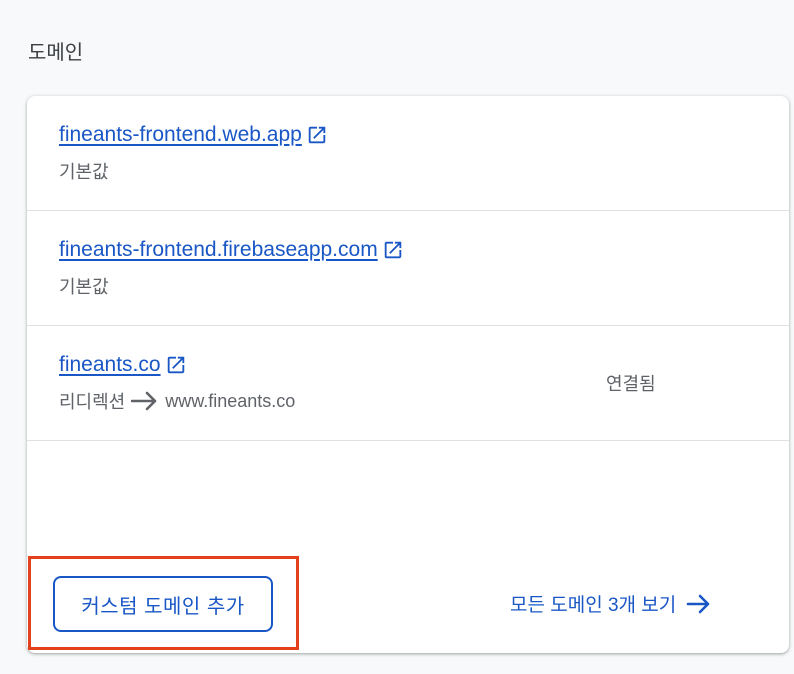 The image size is (794, 674). What do you see at coordinates (163, 604) in the screenshot?
I see `add-custom-domain-button: 커스텀 도메인 추가` at bounding box center [163, 604].